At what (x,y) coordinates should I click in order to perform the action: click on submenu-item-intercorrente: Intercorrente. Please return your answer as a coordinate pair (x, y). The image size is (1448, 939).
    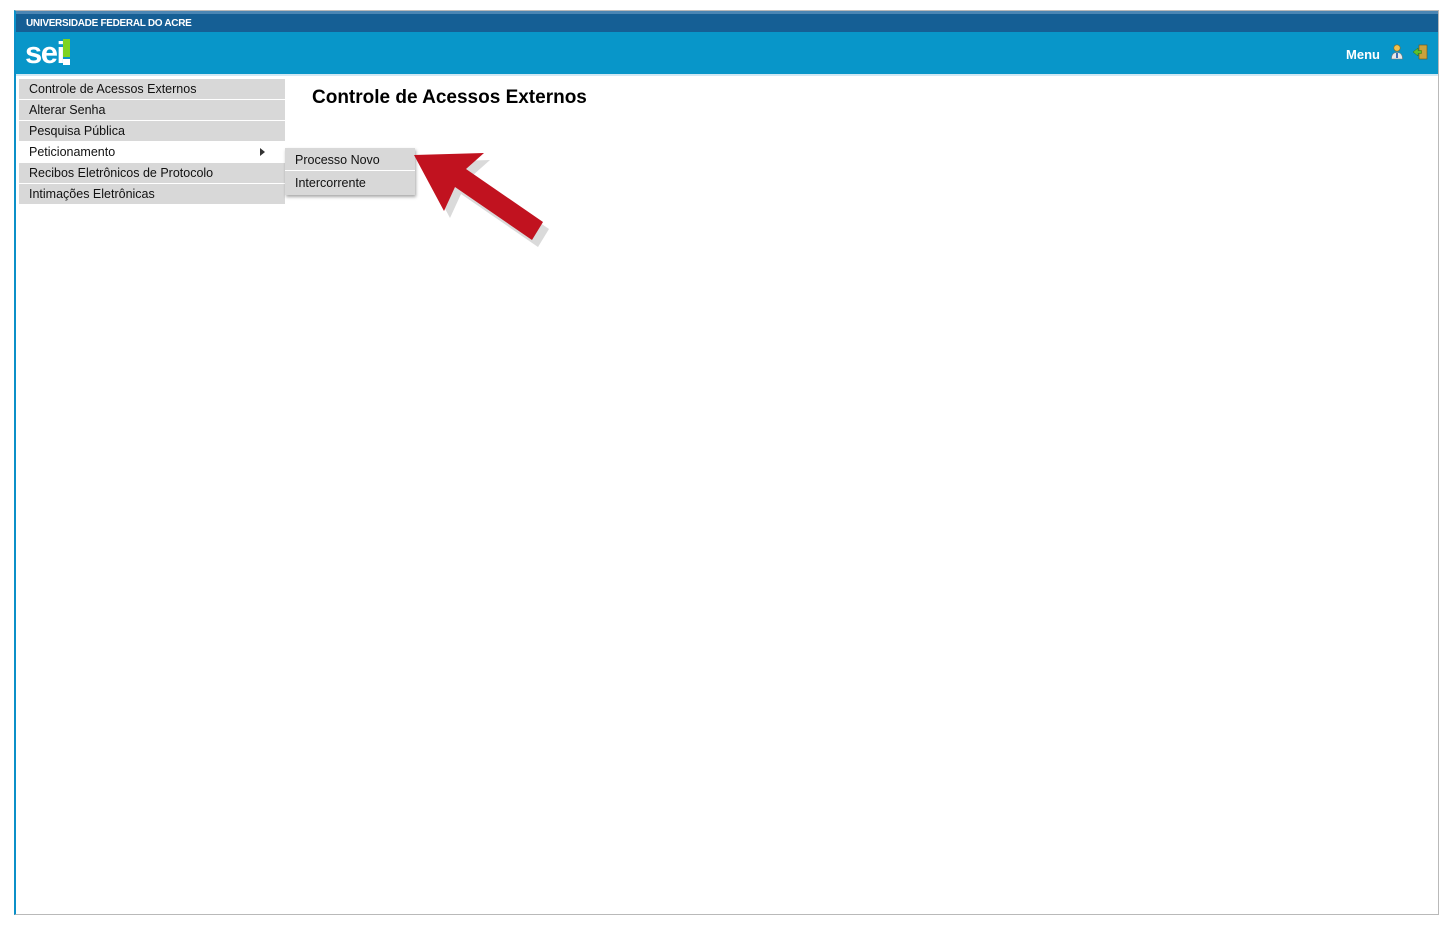
    Looking at the image, I should click on (350, 183).